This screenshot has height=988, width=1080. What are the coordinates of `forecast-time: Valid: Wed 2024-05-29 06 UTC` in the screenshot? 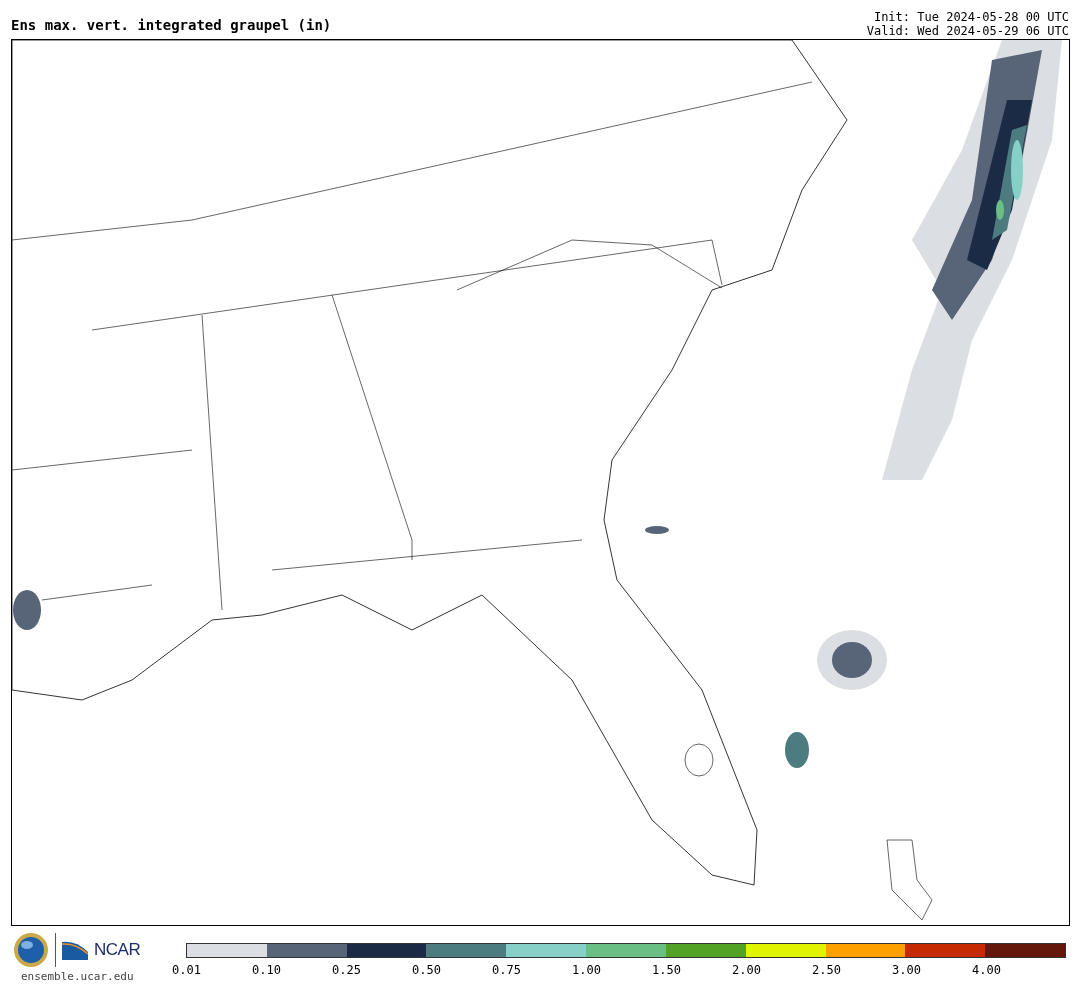 It's located at (967, 31).